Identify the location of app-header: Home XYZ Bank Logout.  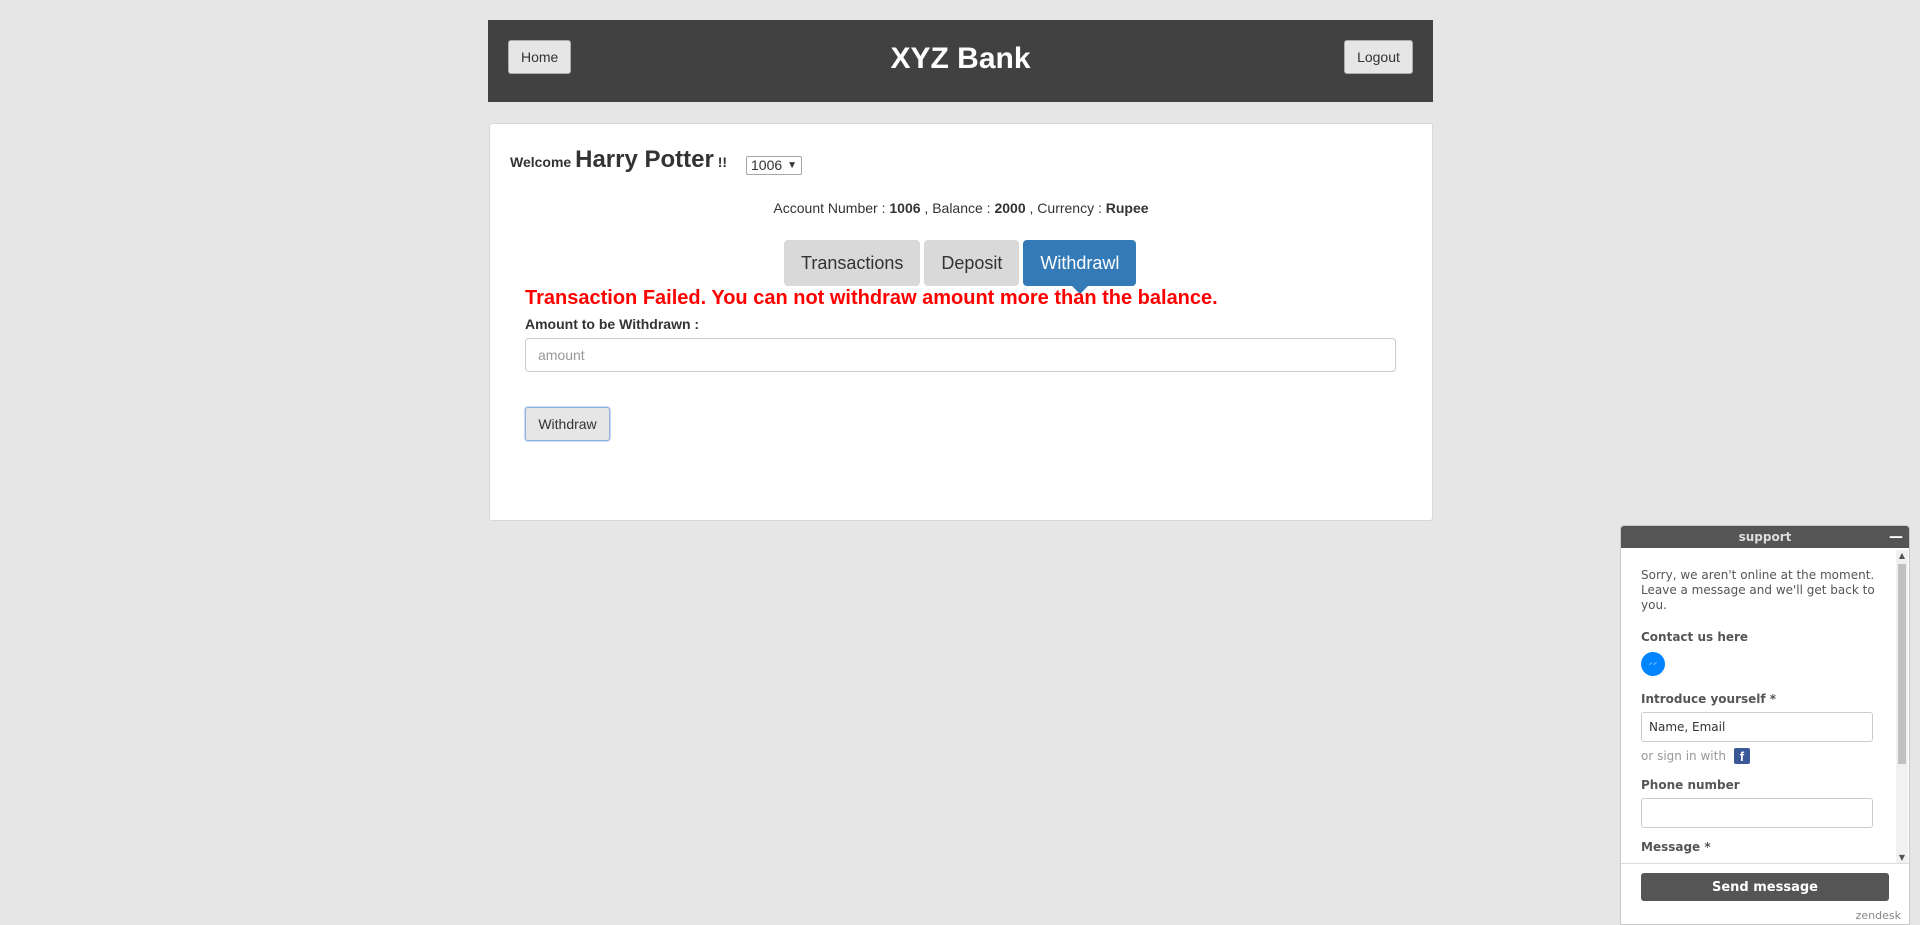
(960, 61).